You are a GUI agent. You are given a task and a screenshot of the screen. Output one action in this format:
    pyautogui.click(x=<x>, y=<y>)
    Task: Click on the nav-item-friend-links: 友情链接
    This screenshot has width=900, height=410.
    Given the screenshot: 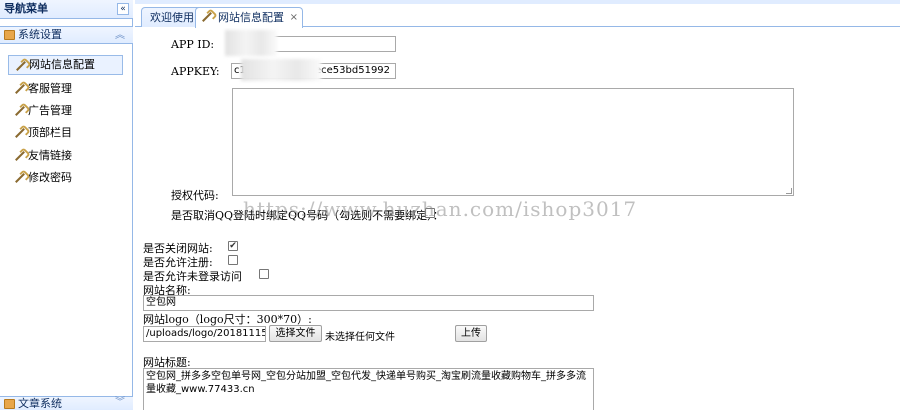 What is the action you would take?
    pyautogui.click(x=65, y=156)
    